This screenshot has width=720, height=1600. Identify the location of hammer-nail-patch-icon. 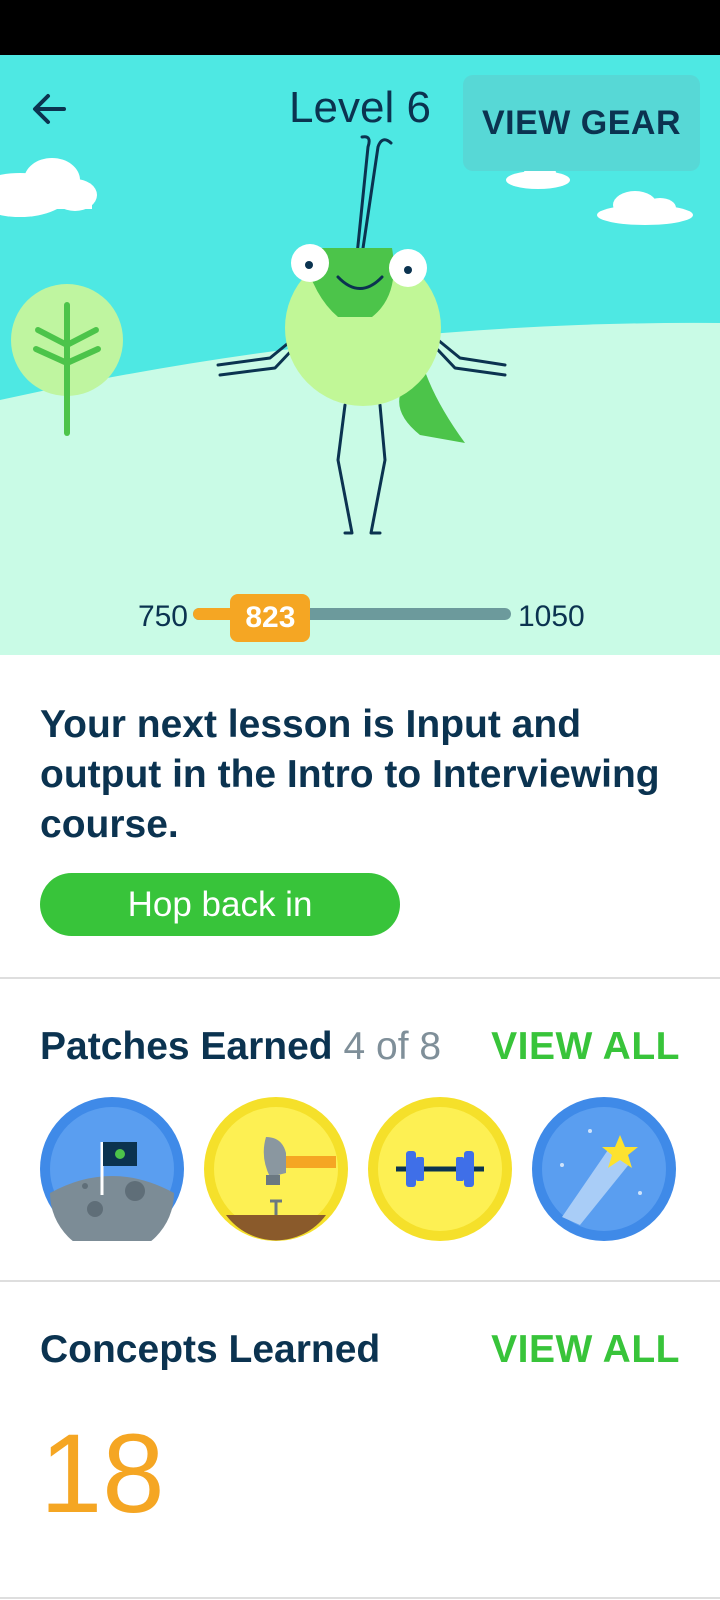
(276, 1169).